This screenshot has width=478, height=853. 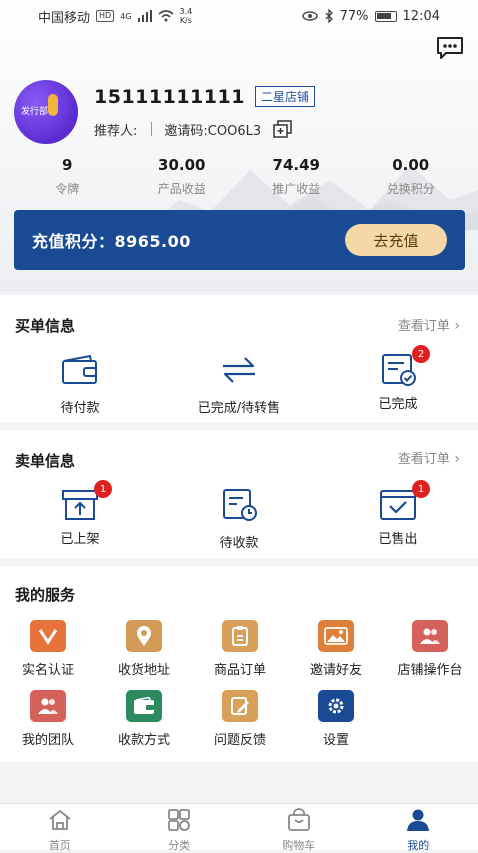 I want to click on speed-unit: K/s, so click(x=186, y=20).